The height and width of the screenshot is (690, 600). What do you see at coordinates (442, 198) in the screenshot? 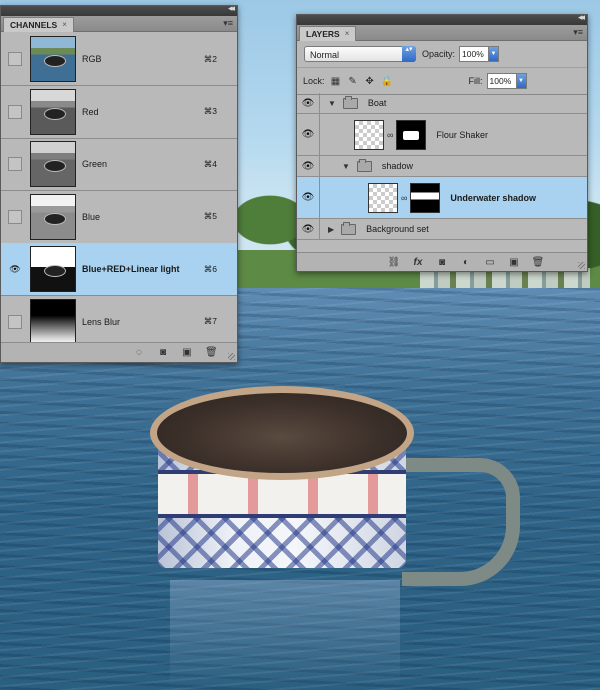
I see `layer-row: 👁 ∞ Underwater shadow` at bounding box center [442, 198].